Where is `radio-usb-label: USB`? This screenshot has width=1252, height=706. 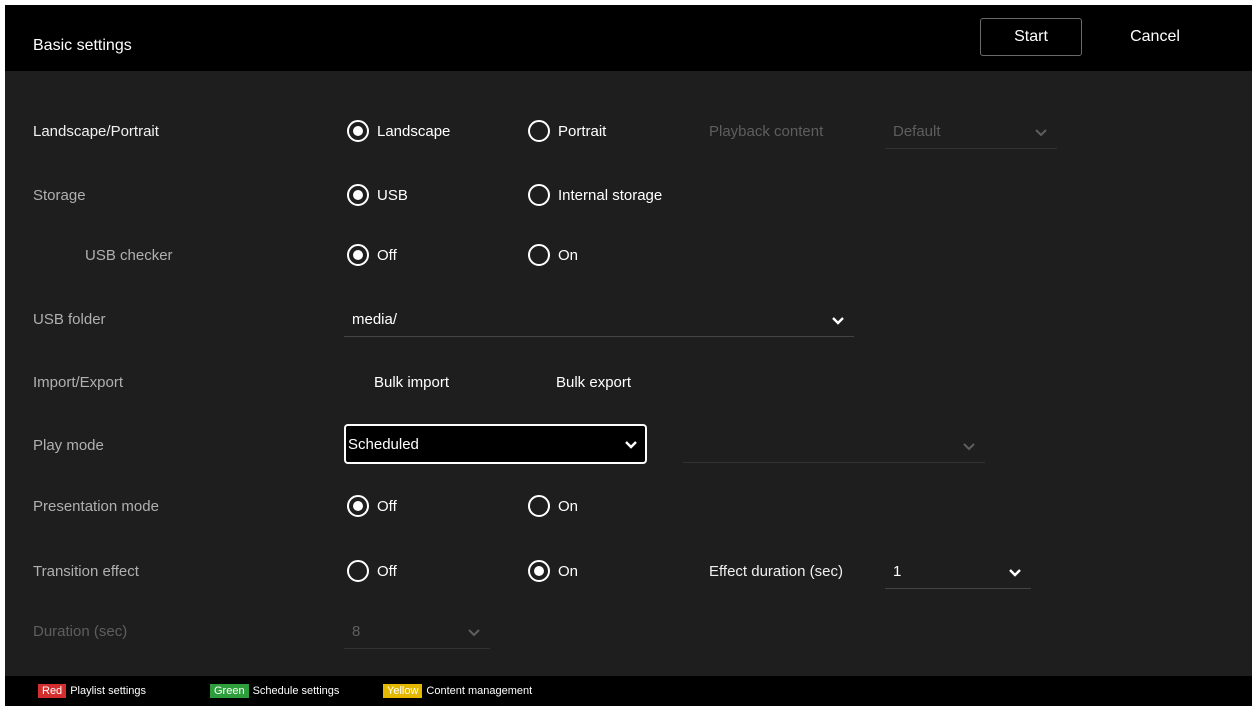 radio-usb-label: USB is located at coordinates (392, 195).